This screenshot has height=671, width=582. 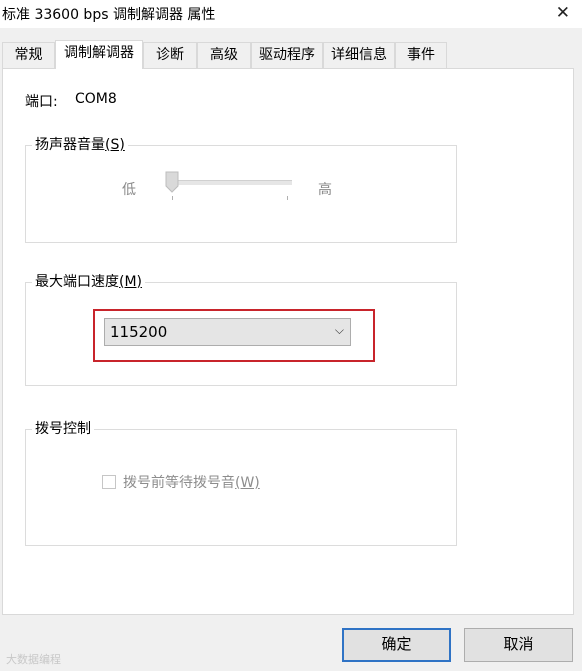 What do you see at coordinates (109, 482) in the screenshot?
I see `wait-dial-tone-checkbox` at bounding box center [109, 482].